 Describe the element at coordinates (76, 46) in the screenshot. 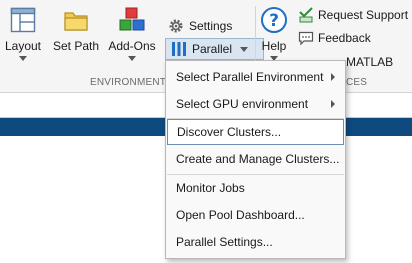

I see `set-path-label: Set Path` at that location.